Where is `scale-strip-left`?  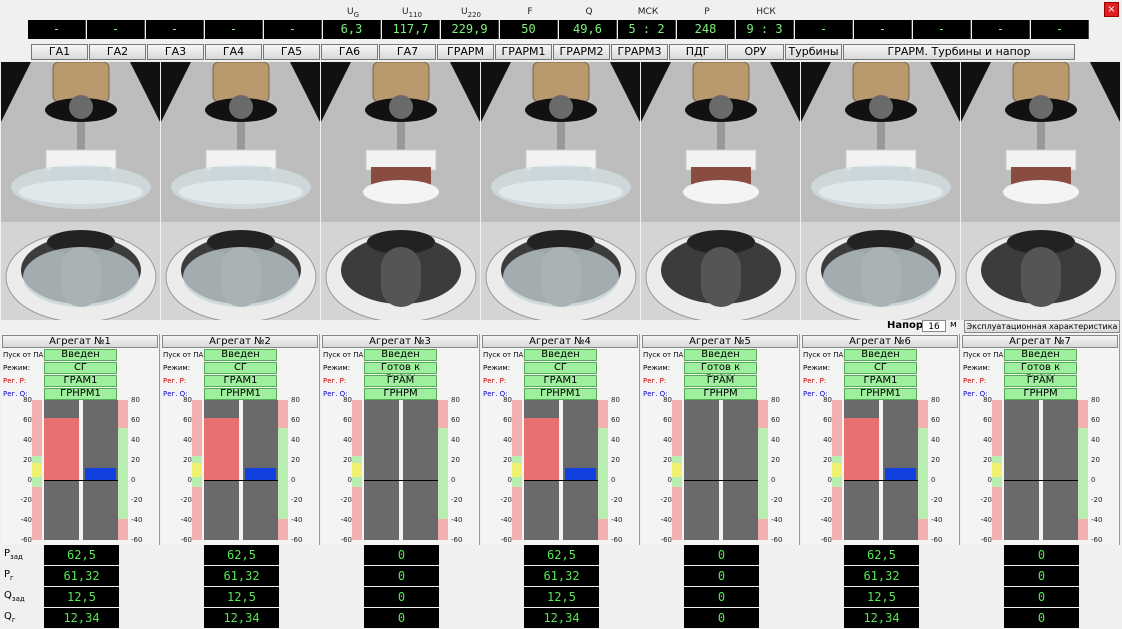
scale-strip-left is located at coordinates (197, 470).